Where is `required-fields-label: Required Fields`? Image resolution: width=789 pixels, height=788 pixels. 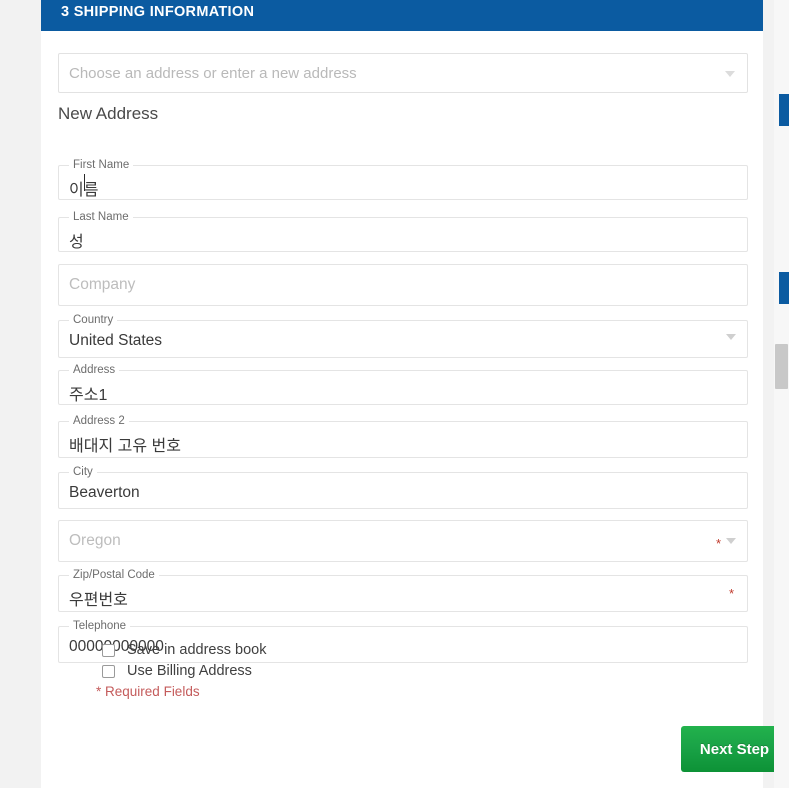
required-fields-label: Required Fields is located at coordinates (152, 691).